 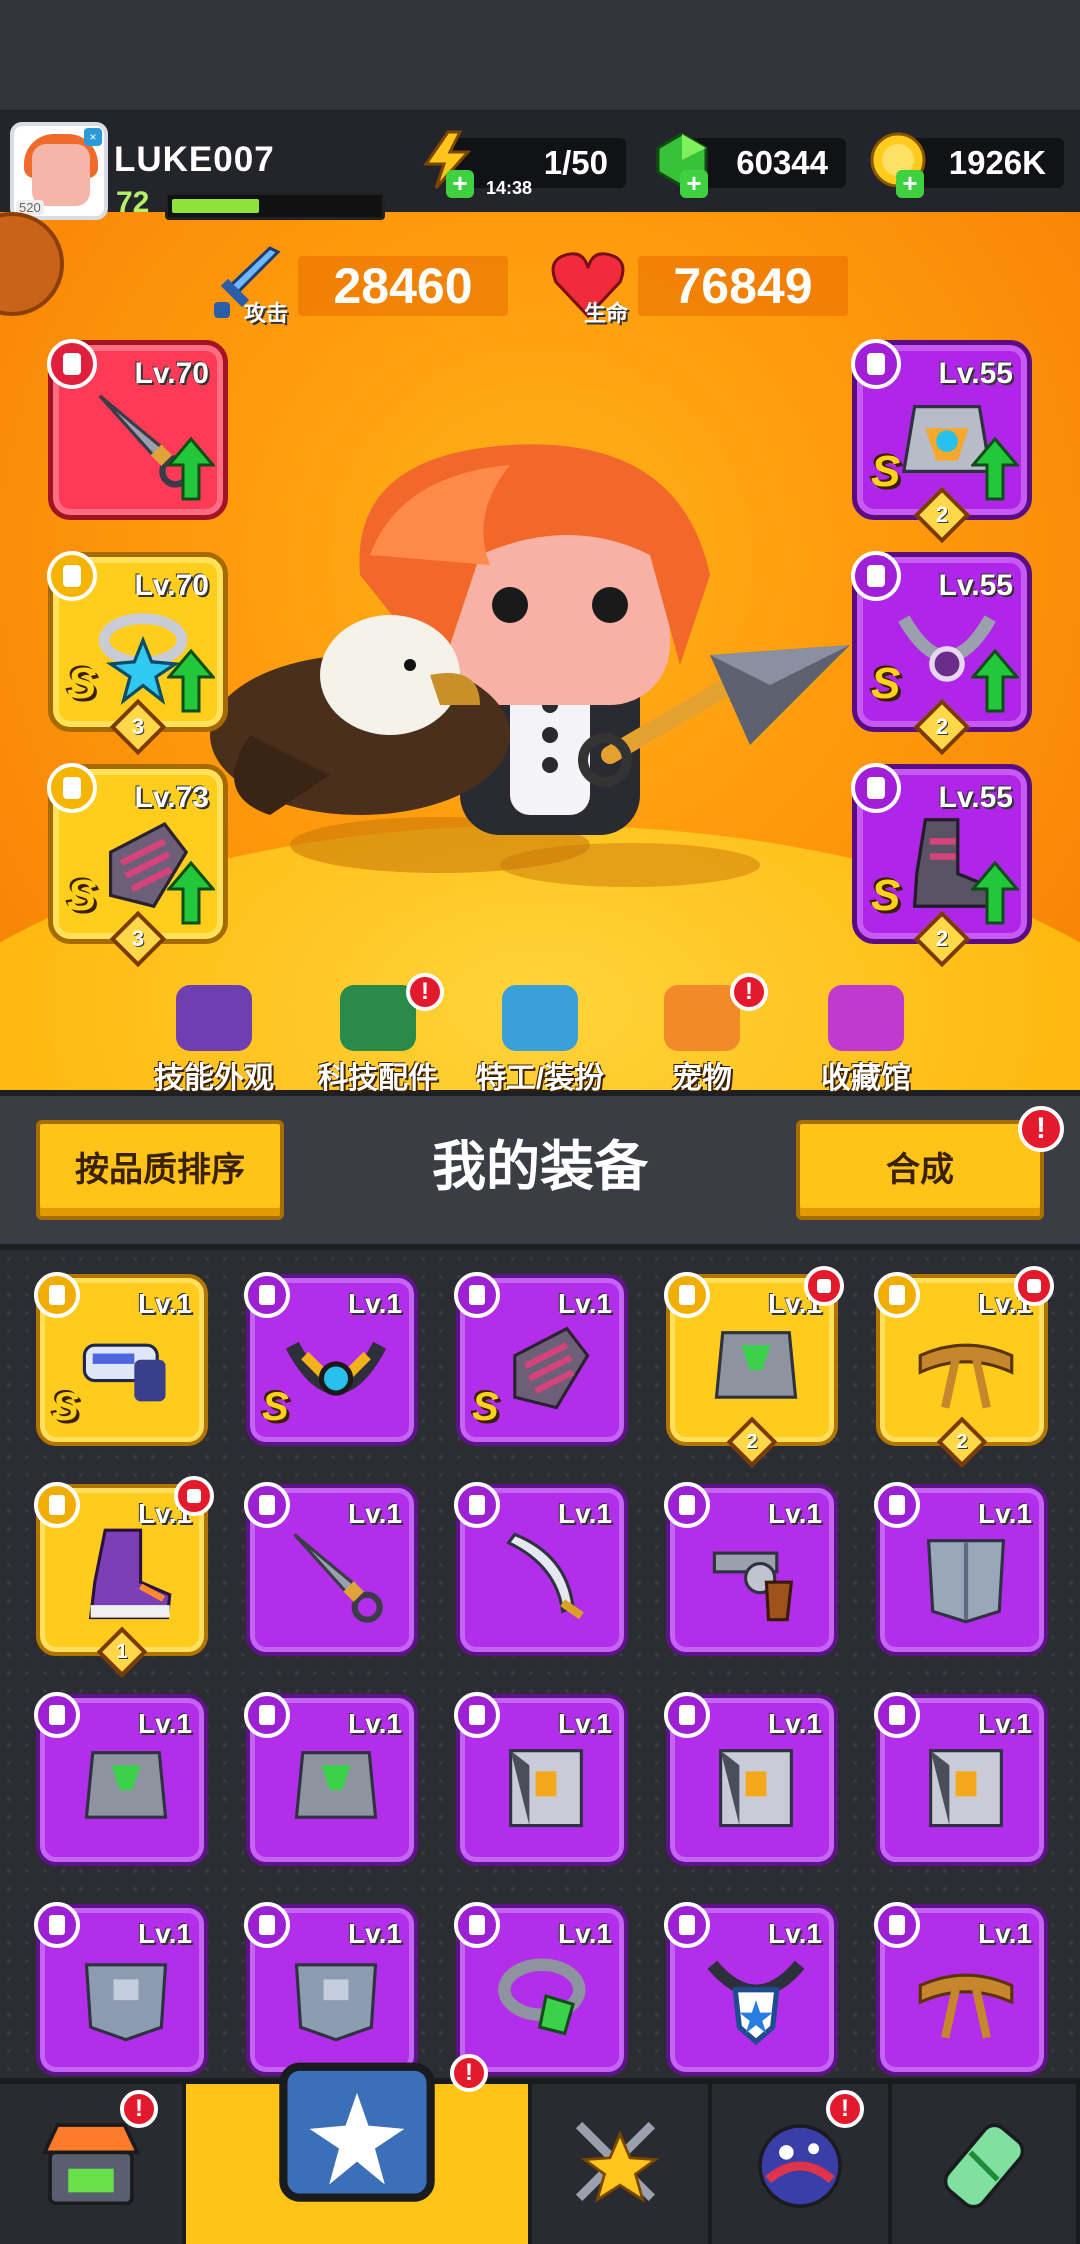 What do you see at coordinates (866, 1078) in the screenshot?
I see `hero-tab-label: 收藏馆` at bounding box center [866, 1078].